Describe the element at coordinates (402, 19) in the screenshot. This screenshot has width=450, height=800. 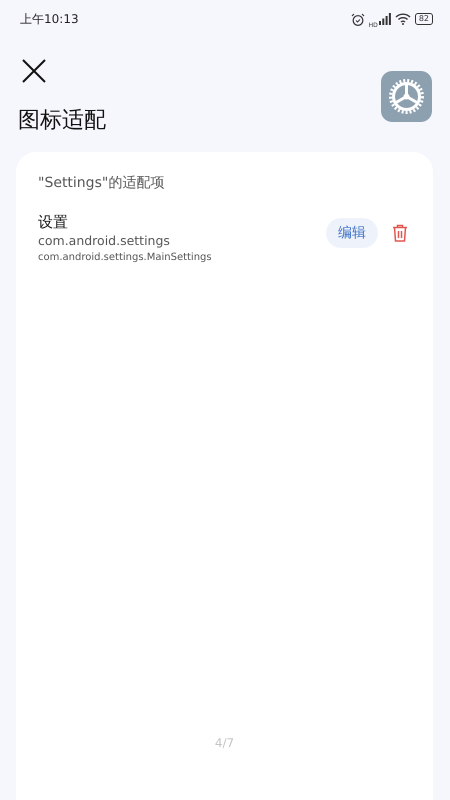
I see `wifi-icon` at that location.